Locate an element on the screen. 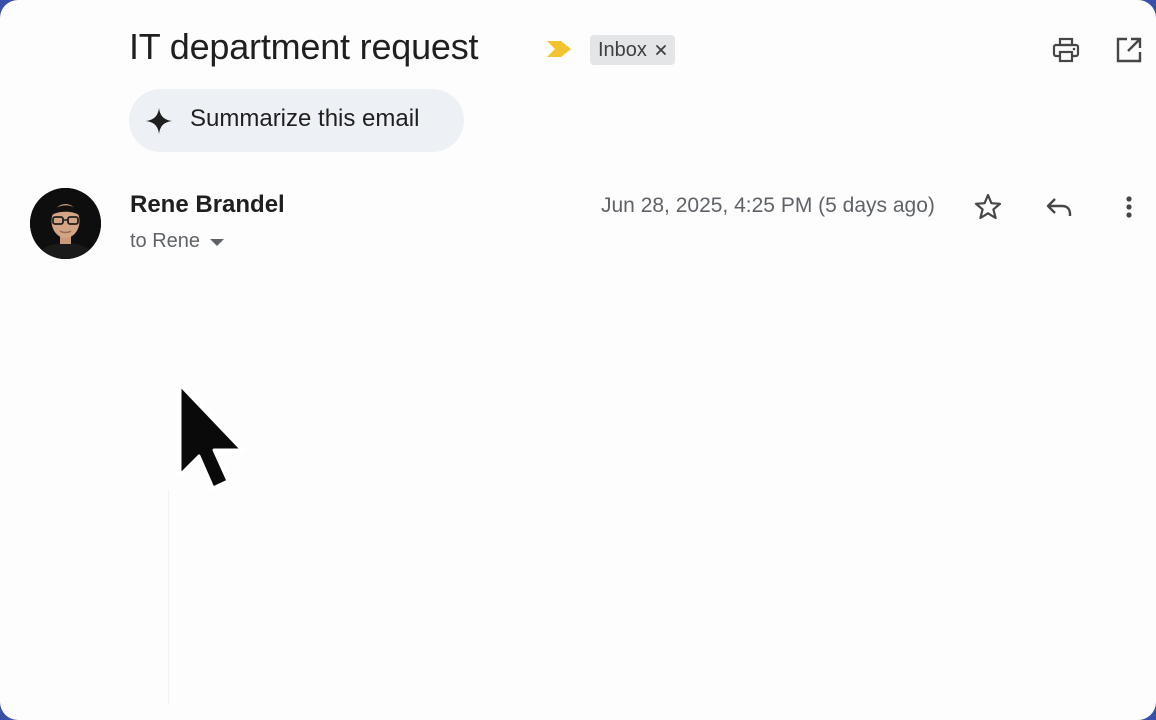 Image resolution: width=1156 pixels, height=720 pixels. open-in-new-window-icon is located at coordinates (1129, 50).